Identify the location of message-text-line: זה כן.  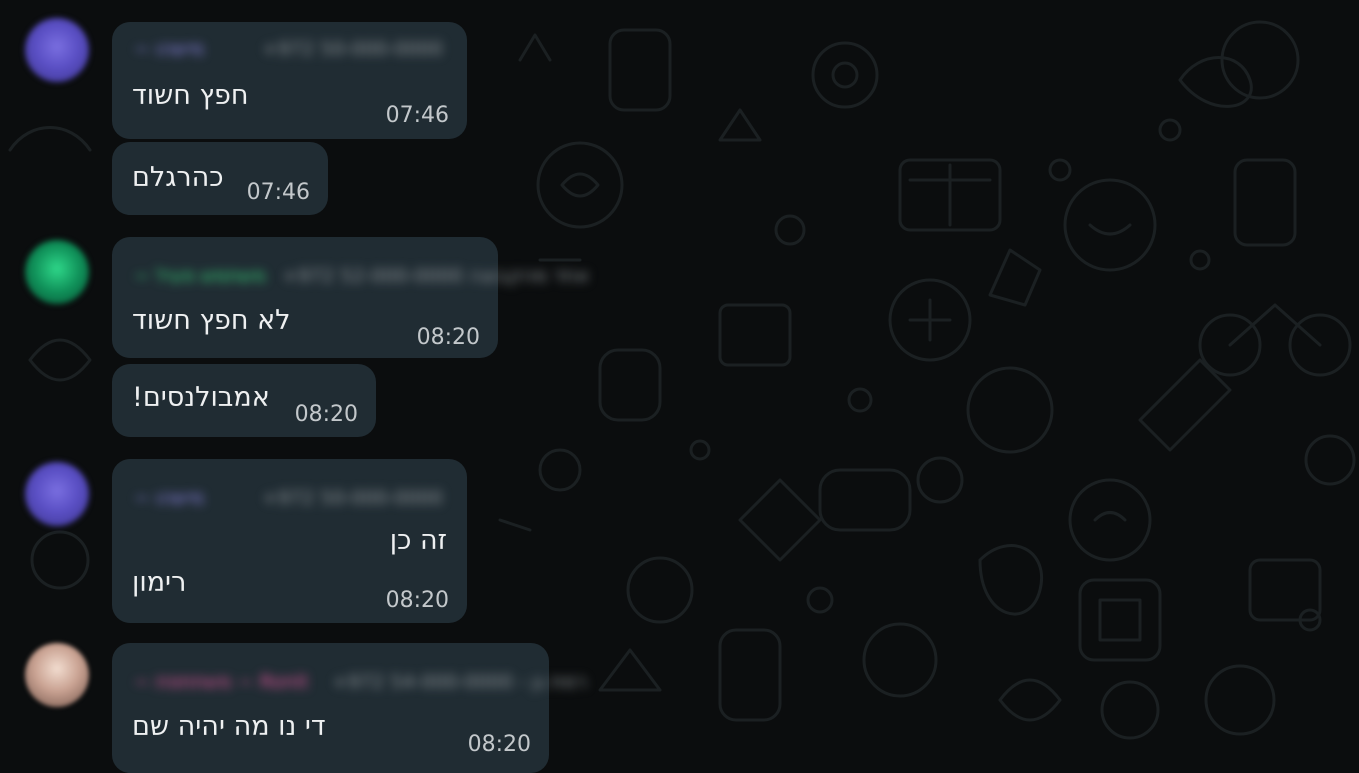
(418, 540).